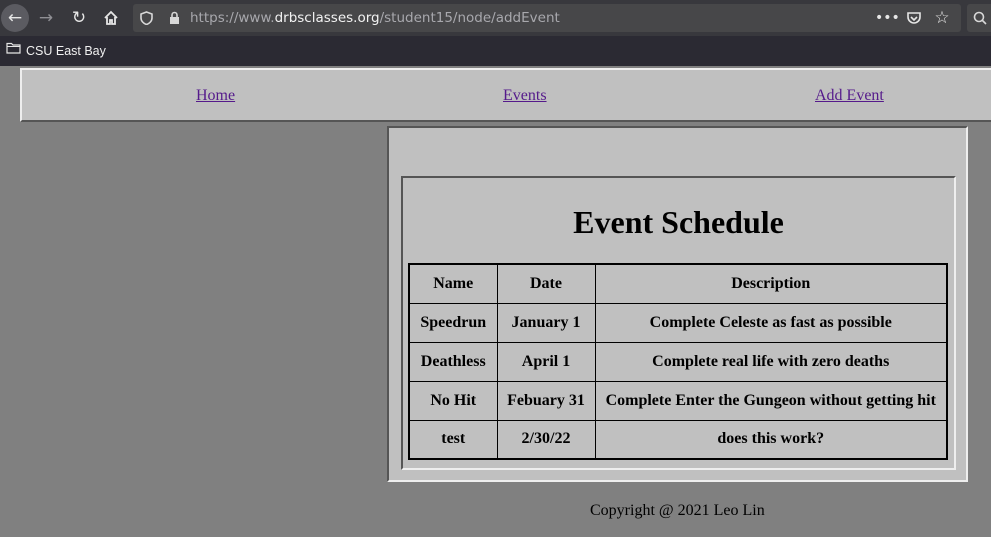 The width and height of the screenshot is (991, 537). What do you see at coordinates (525, 96) in the screenshot?
I see `nav-link-events: Events` at bounding box center [525, 96].